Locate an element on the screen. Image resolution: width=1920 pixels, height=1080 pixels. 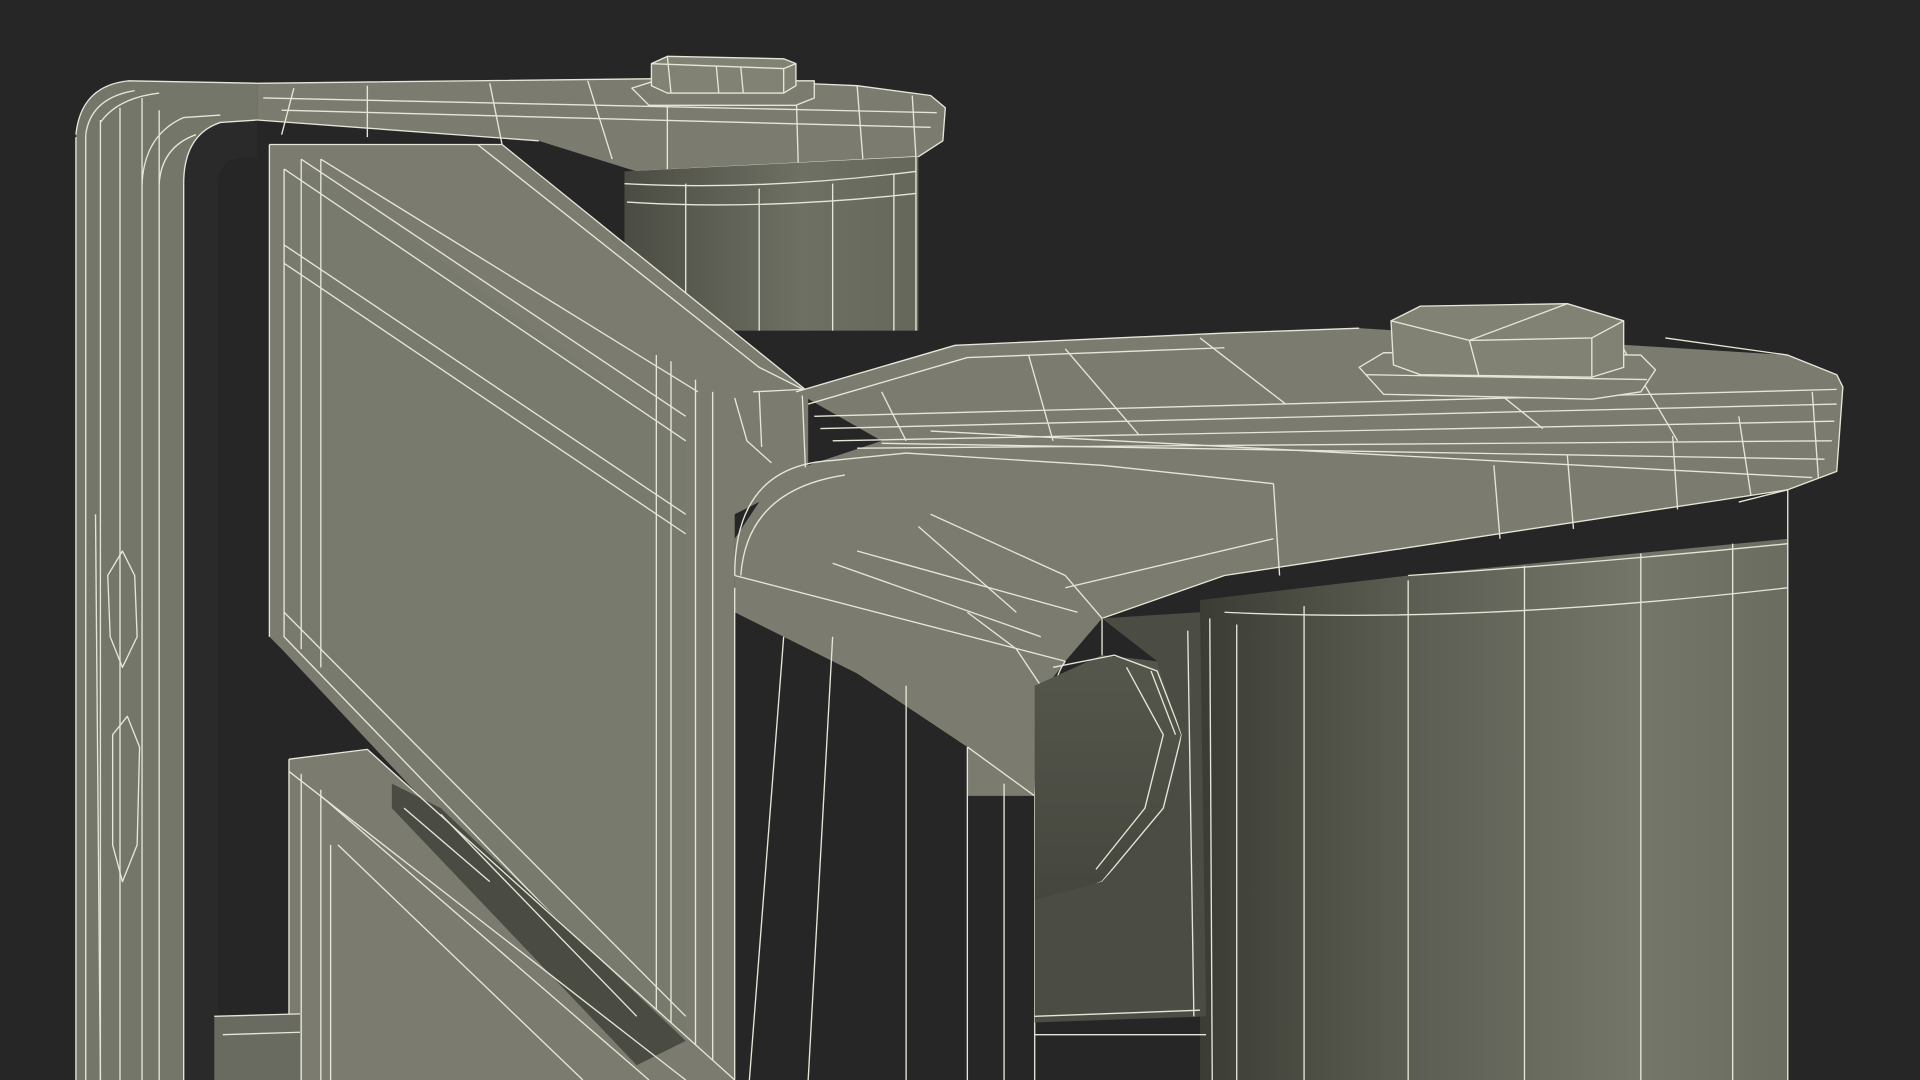
rear-bolt is located at coordinates (723, 80).